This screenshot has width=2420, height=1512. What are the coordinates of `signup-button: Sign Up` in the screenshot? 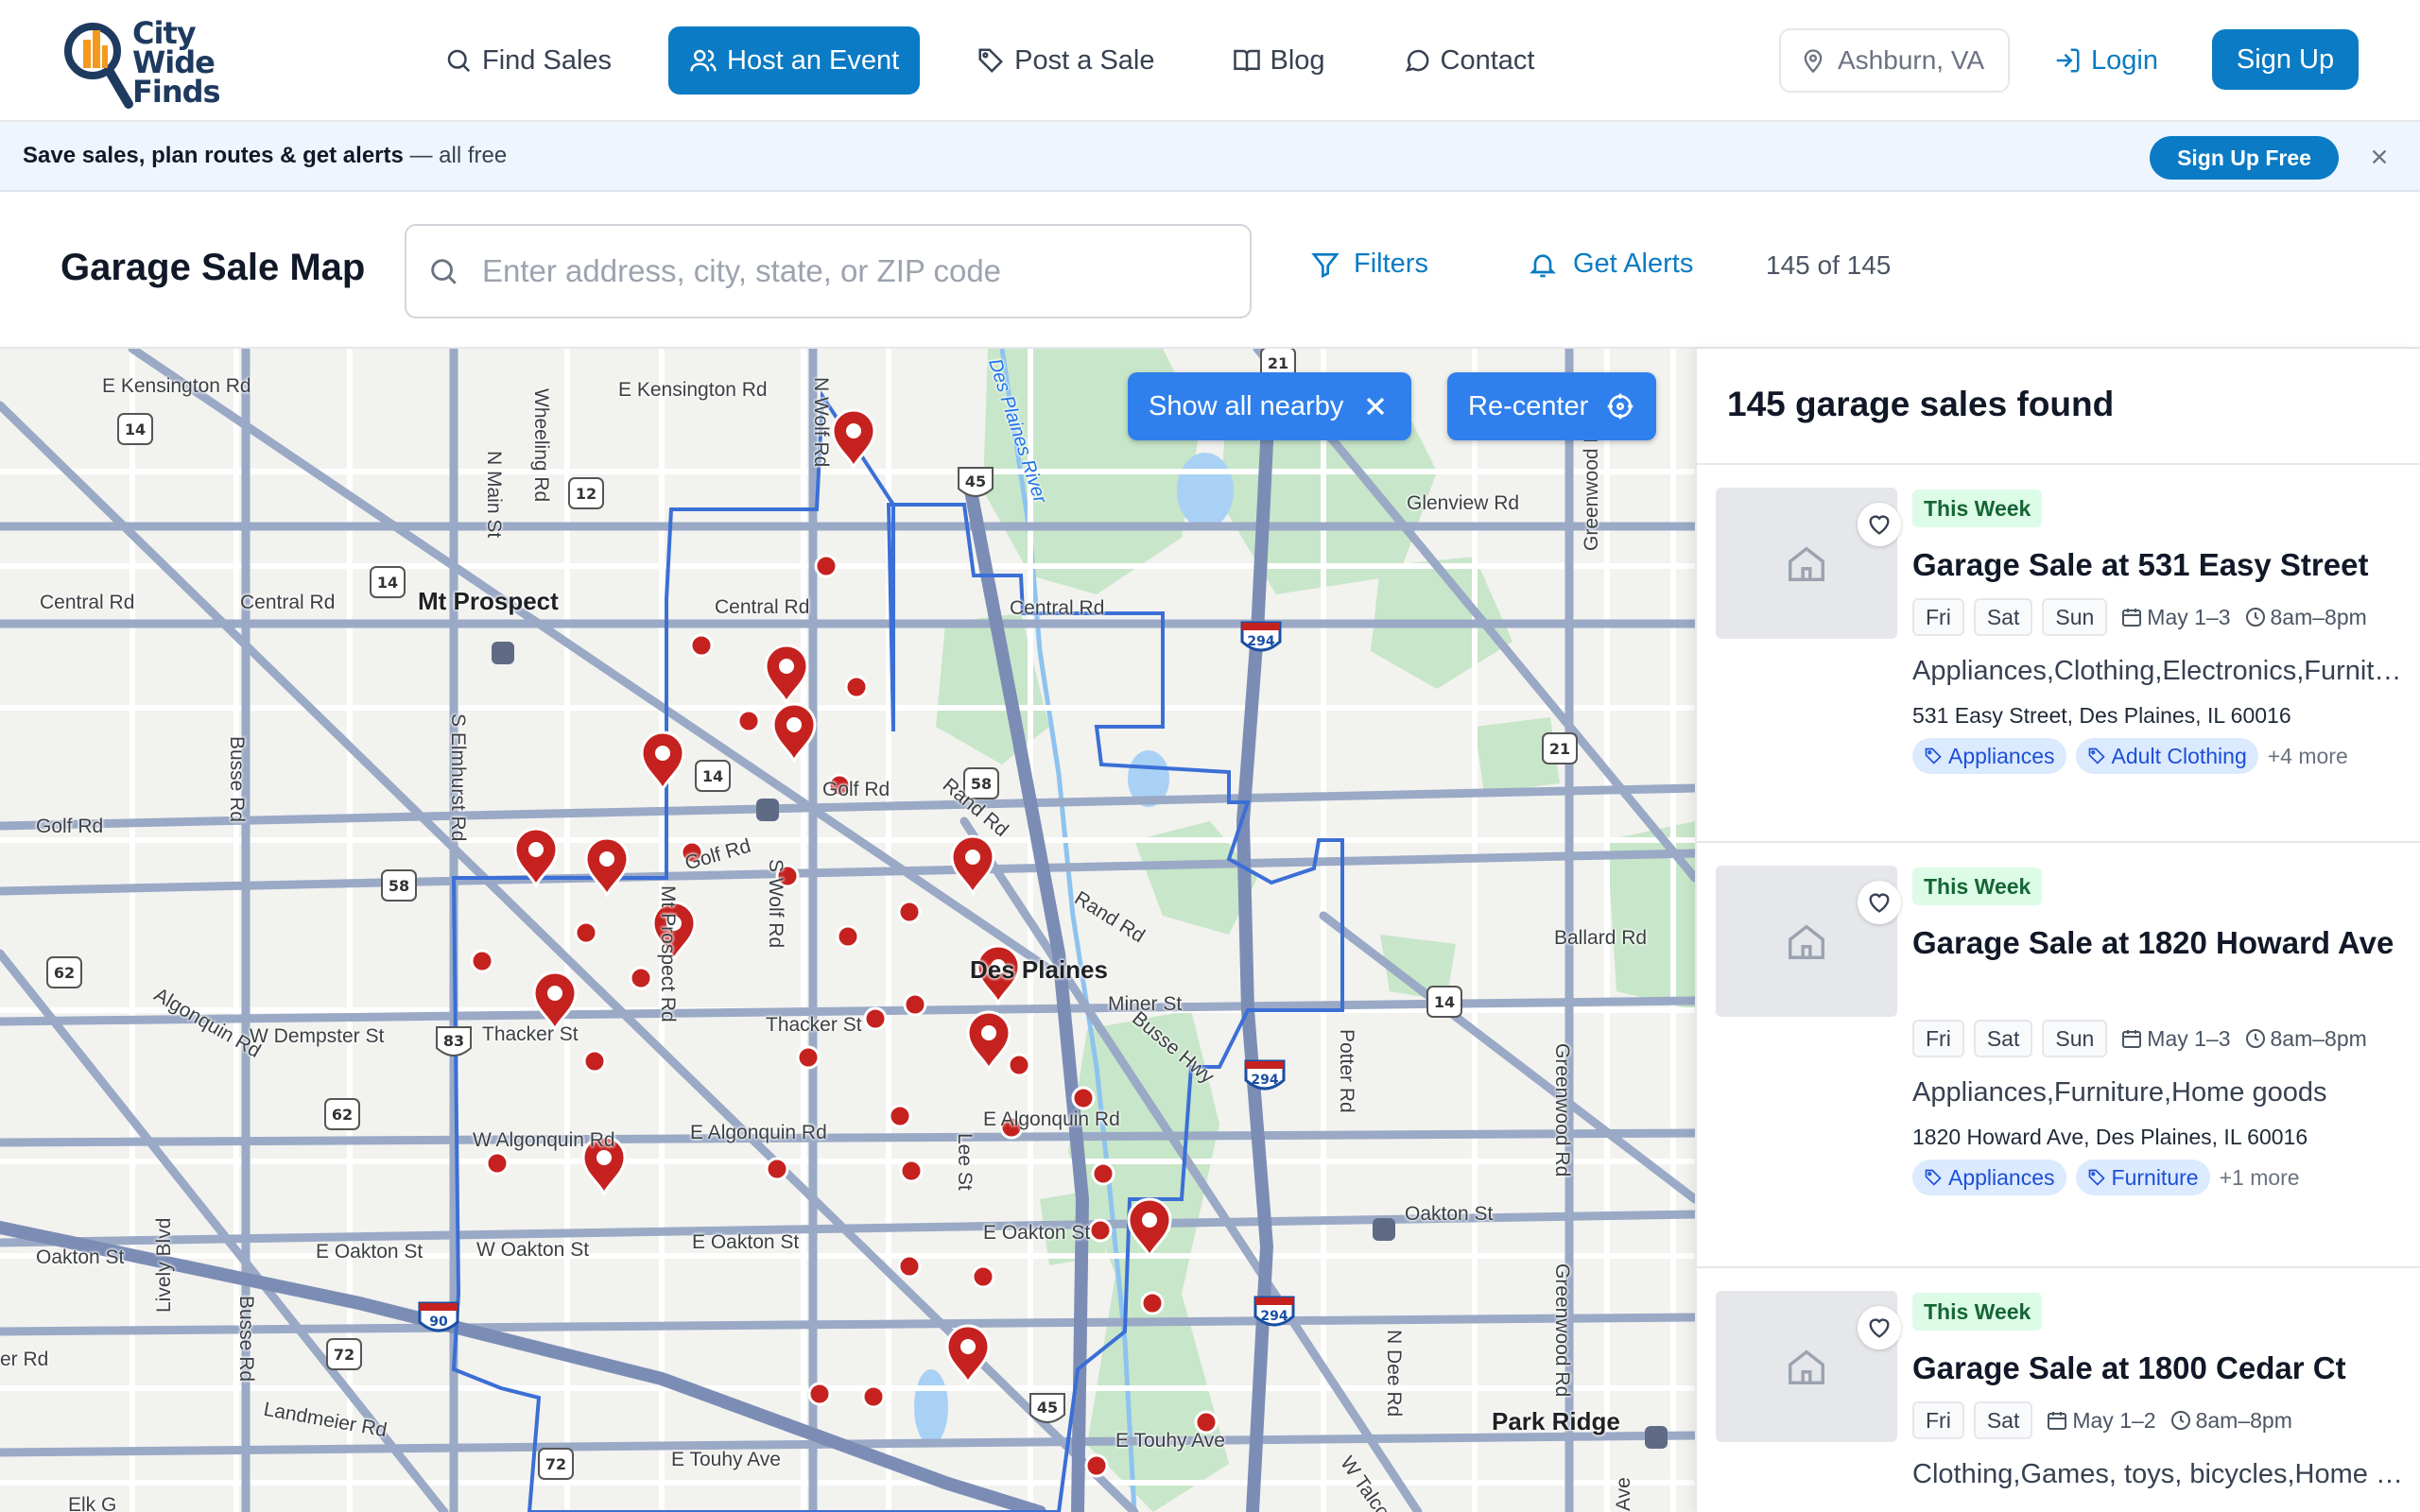 It's located at (2285, 59).